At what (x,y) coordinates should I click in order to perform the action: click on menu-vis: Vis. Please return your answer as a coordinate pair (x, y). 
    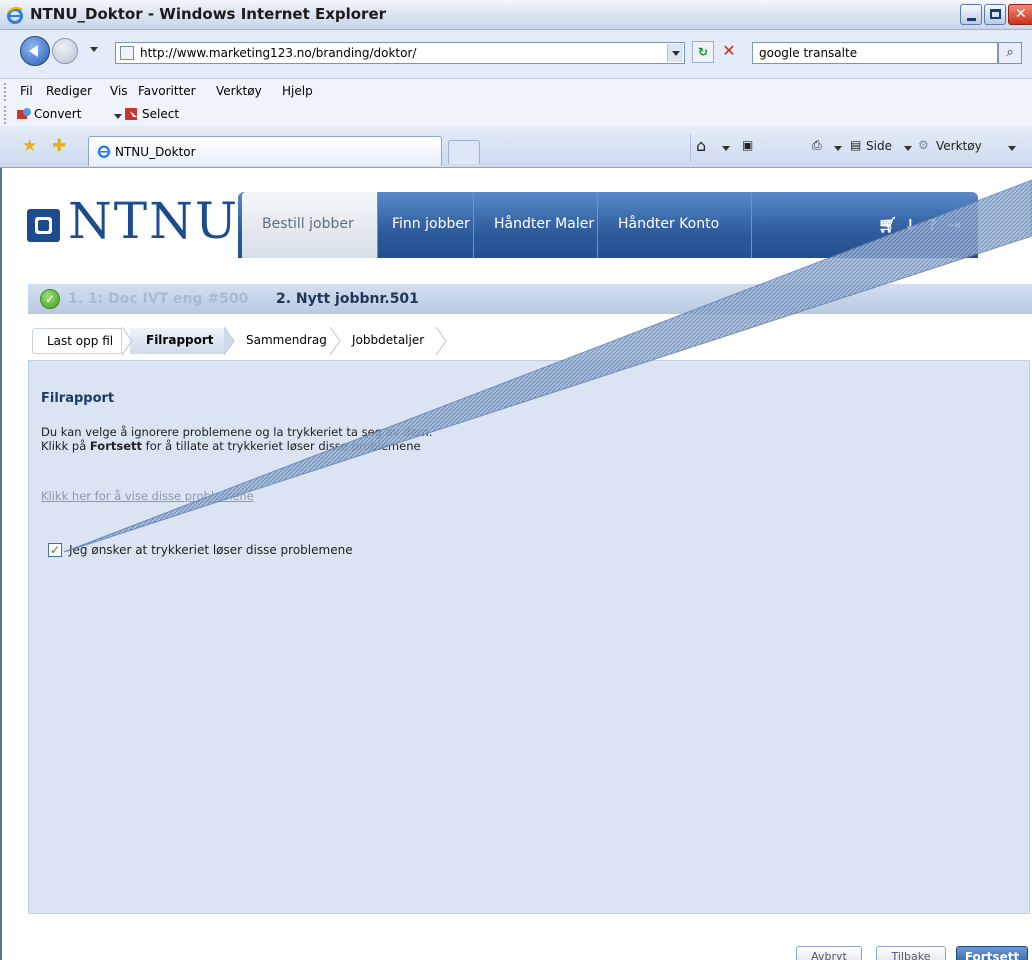
    Looking at the image, I should click on (119, 91).